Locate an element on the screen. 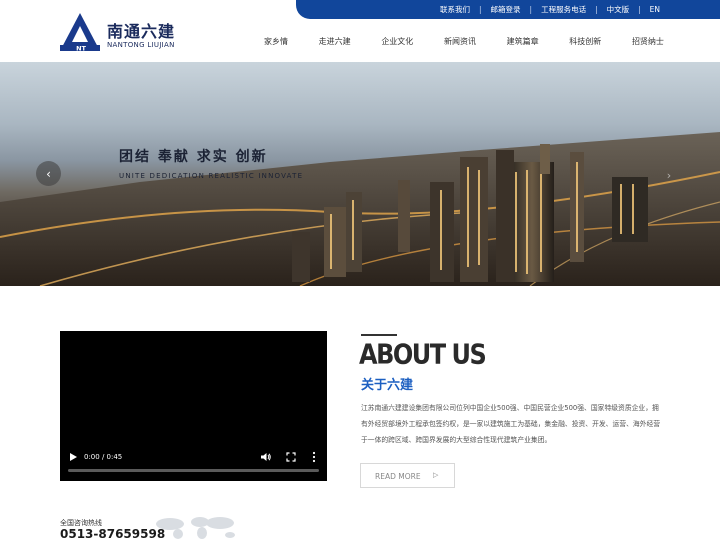 Image resolution: width=720 pixels, height=540 pixels. english-version-link: EN is located at coordinates (655, 9).